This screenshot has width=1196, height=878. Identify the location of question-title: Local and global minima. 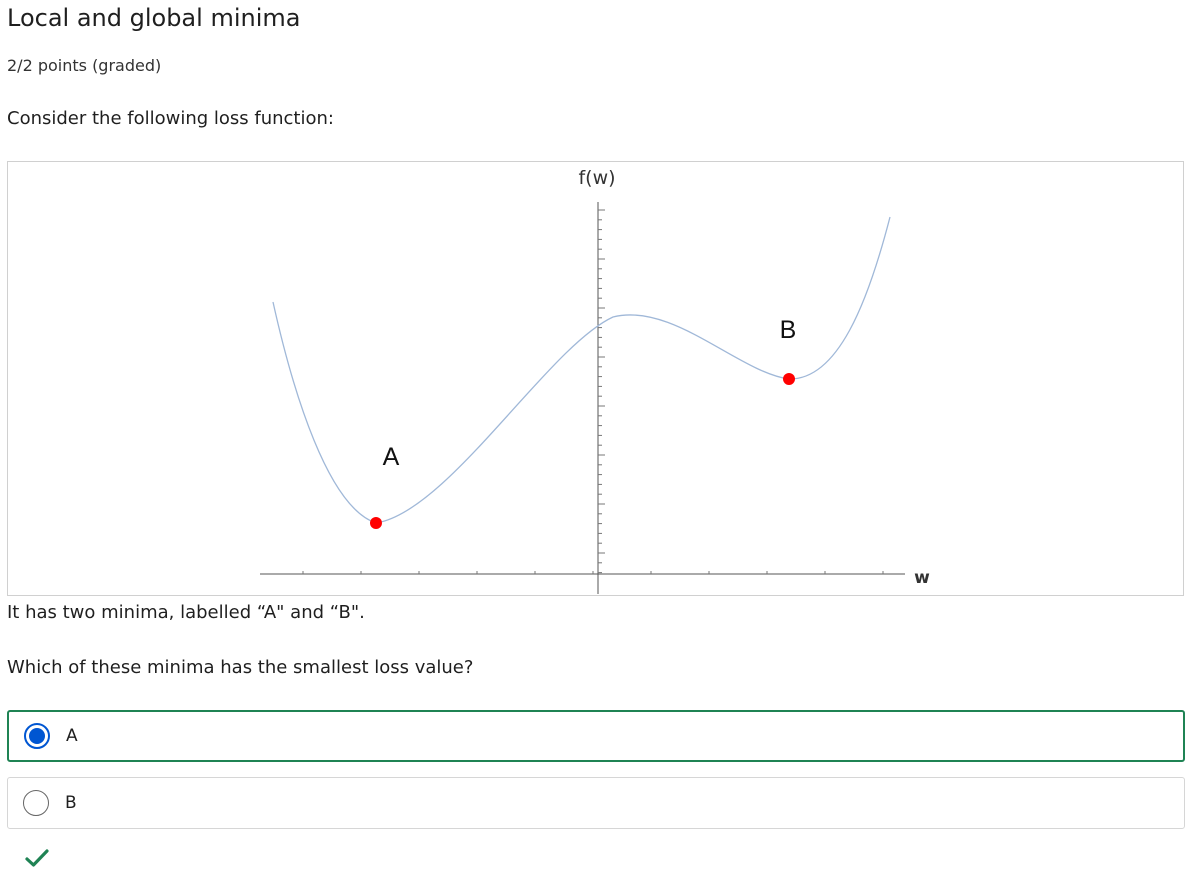
(154, 18).